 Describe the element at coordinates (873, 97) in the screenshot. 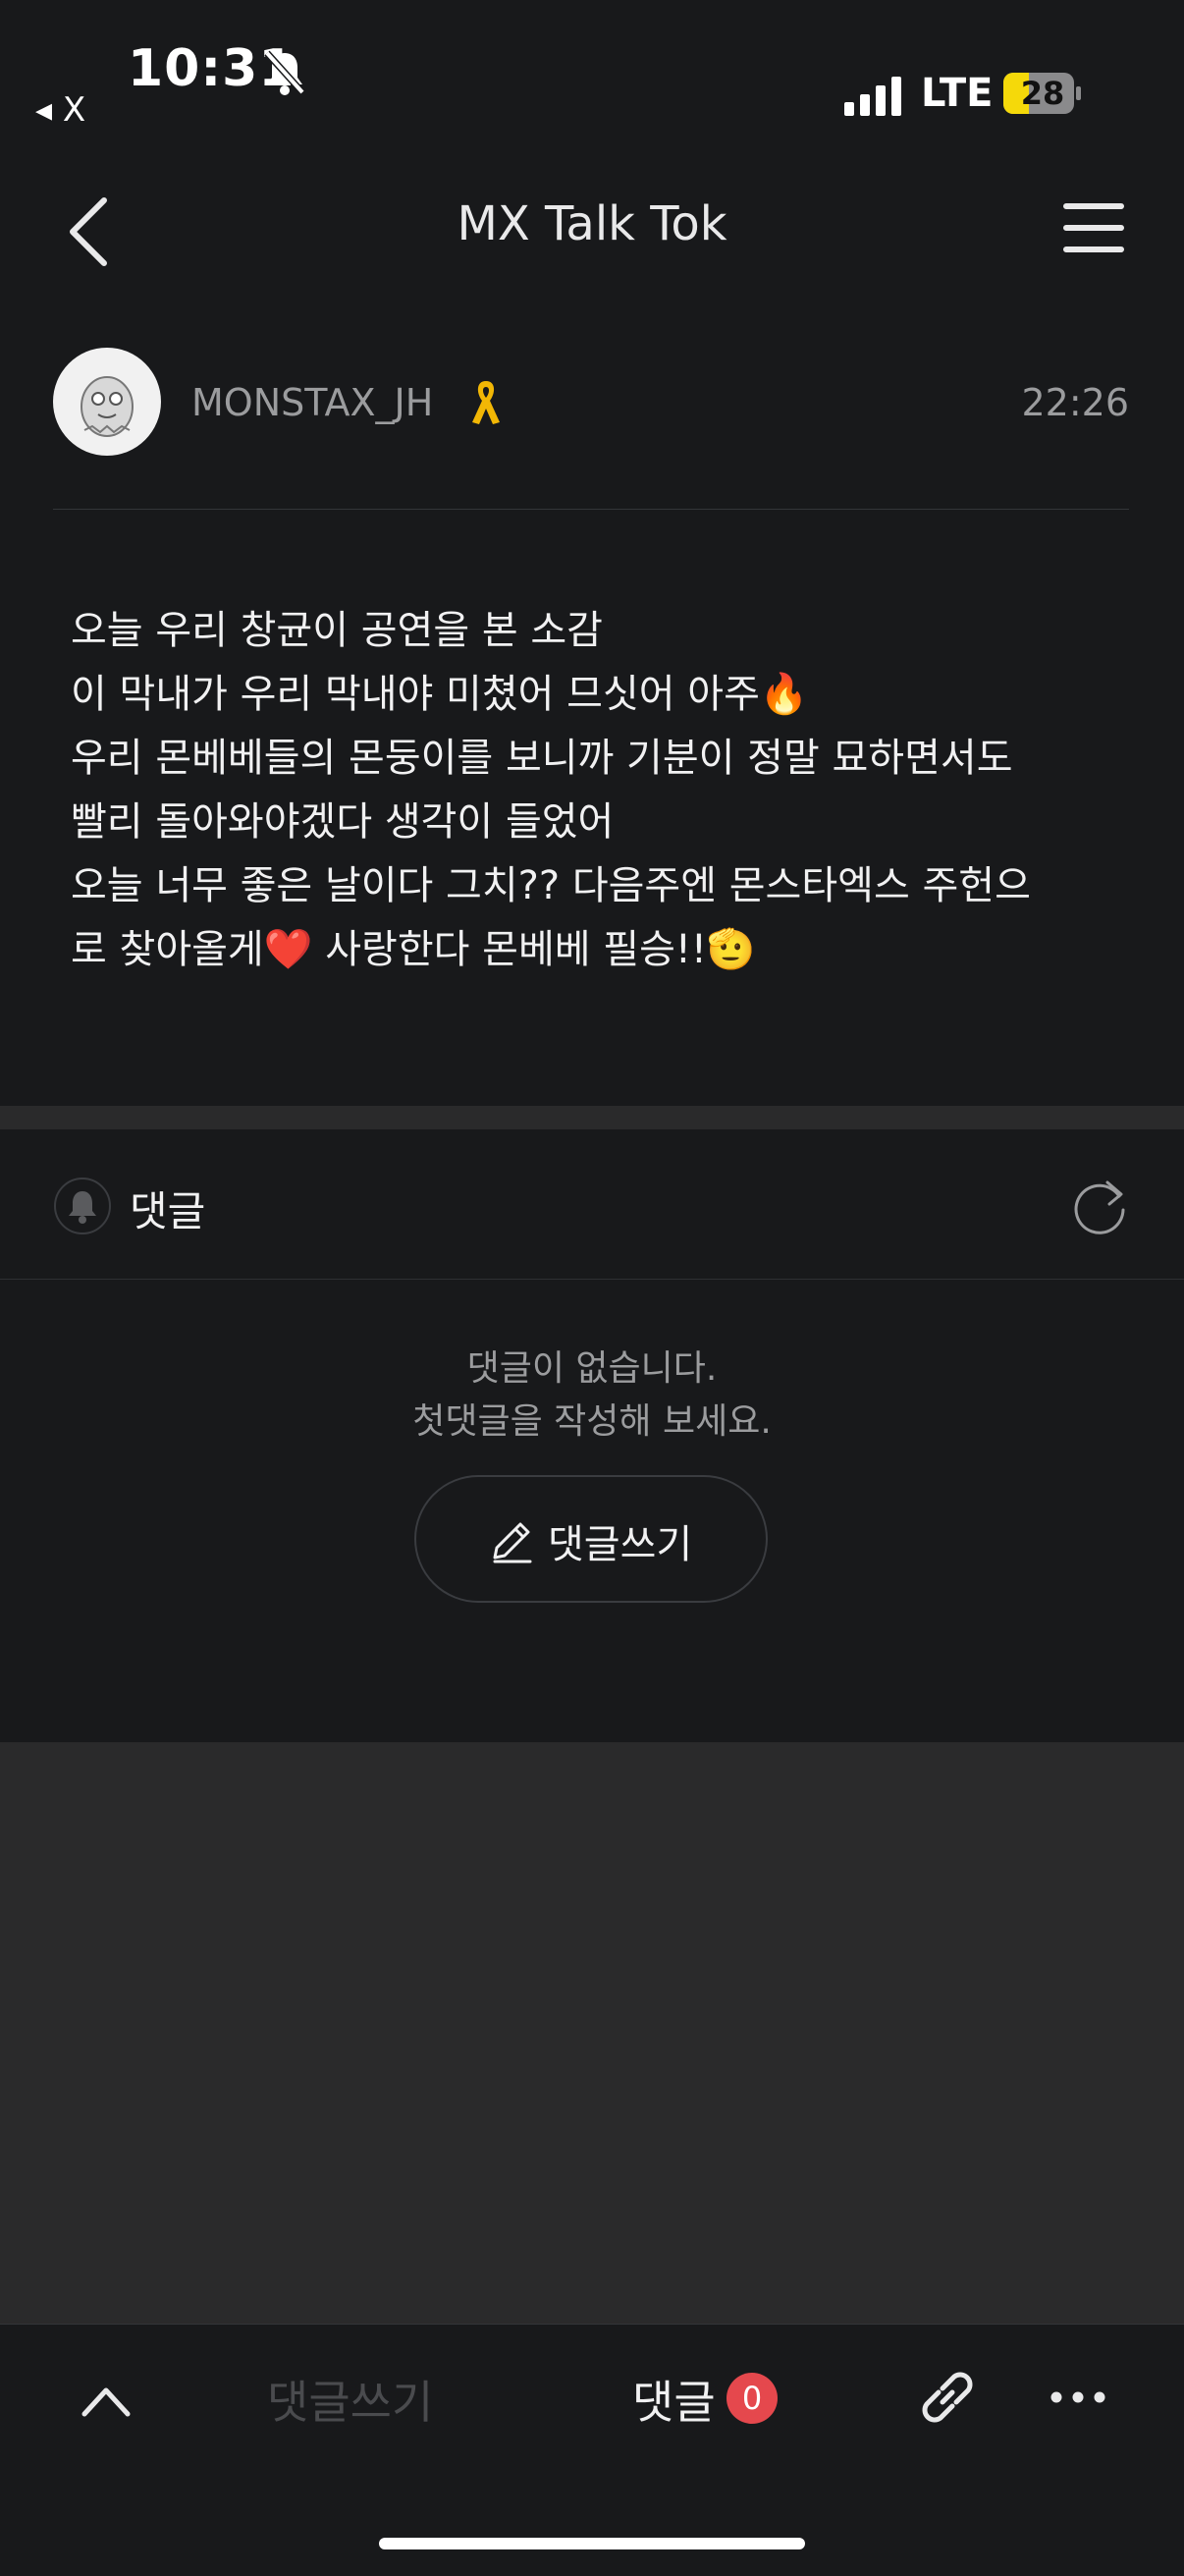

I see `signal-icon` at that location.